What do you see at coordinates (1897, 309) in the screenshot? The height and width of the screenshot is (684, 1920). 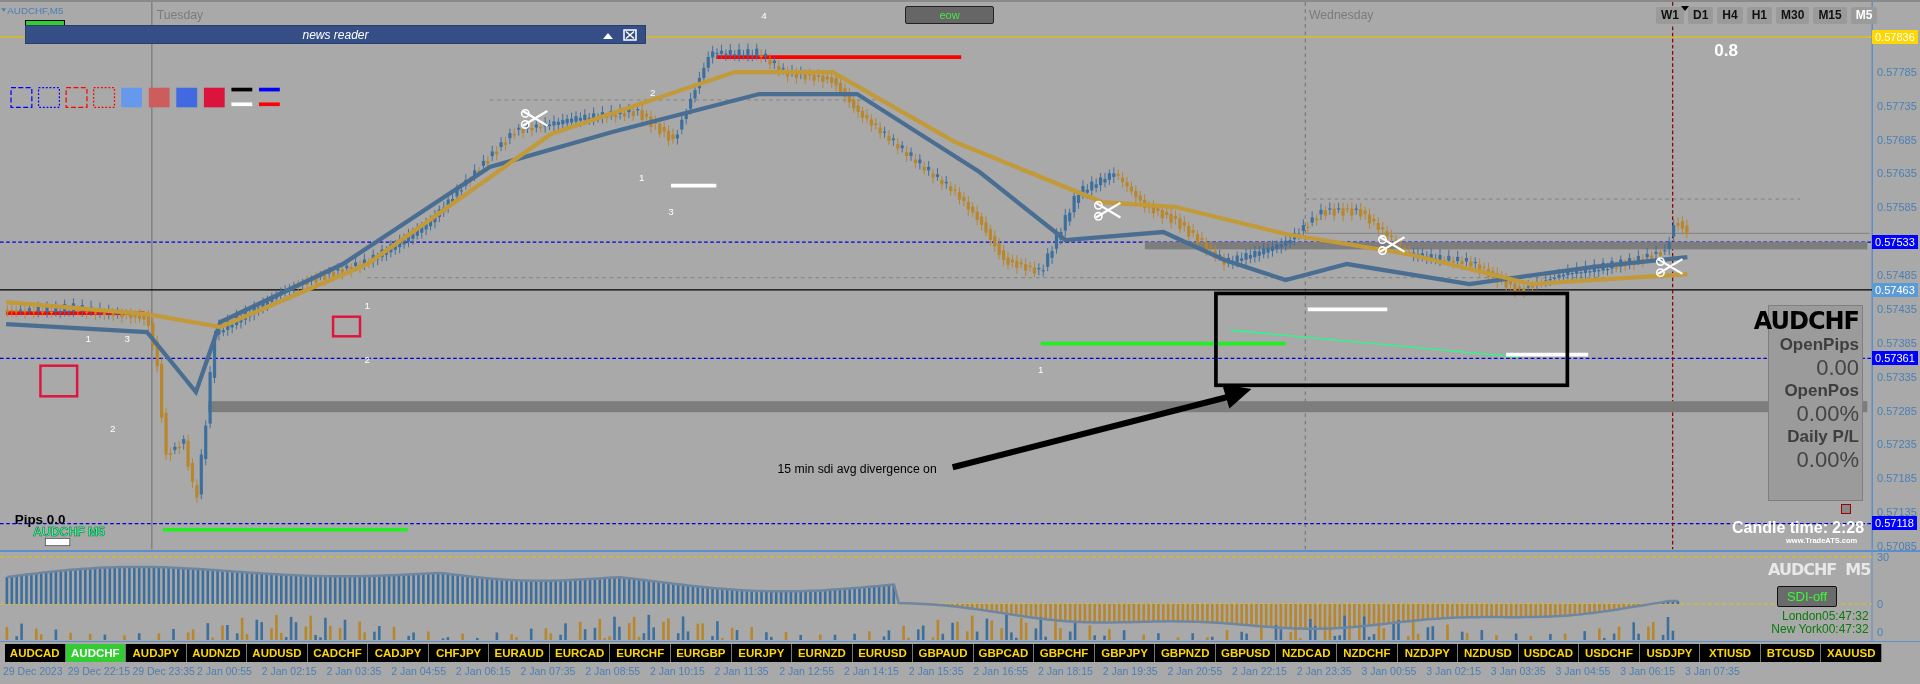 I see `price-axis-label: 0.57435` at bounding box center [1897, 309].